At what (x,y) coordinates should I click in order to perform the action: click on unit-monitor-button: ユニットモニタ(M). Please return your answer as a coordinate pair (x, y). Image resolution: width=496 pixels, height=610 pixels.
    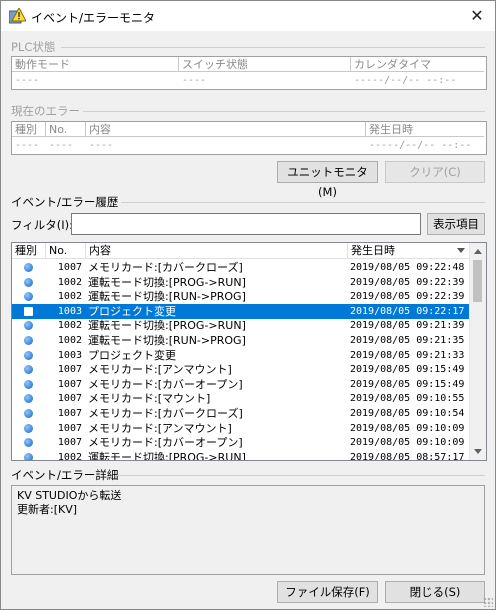
    Looking at the image, I should click on (327, 180).